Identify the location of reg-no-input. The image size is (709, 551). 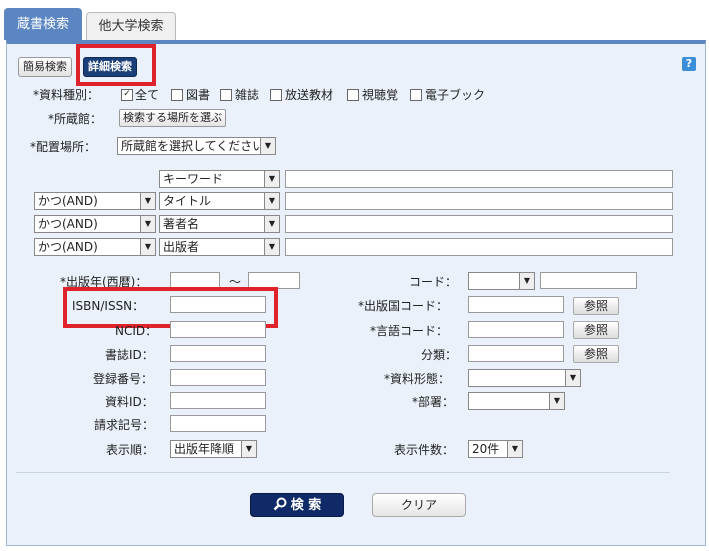
(218, 377).